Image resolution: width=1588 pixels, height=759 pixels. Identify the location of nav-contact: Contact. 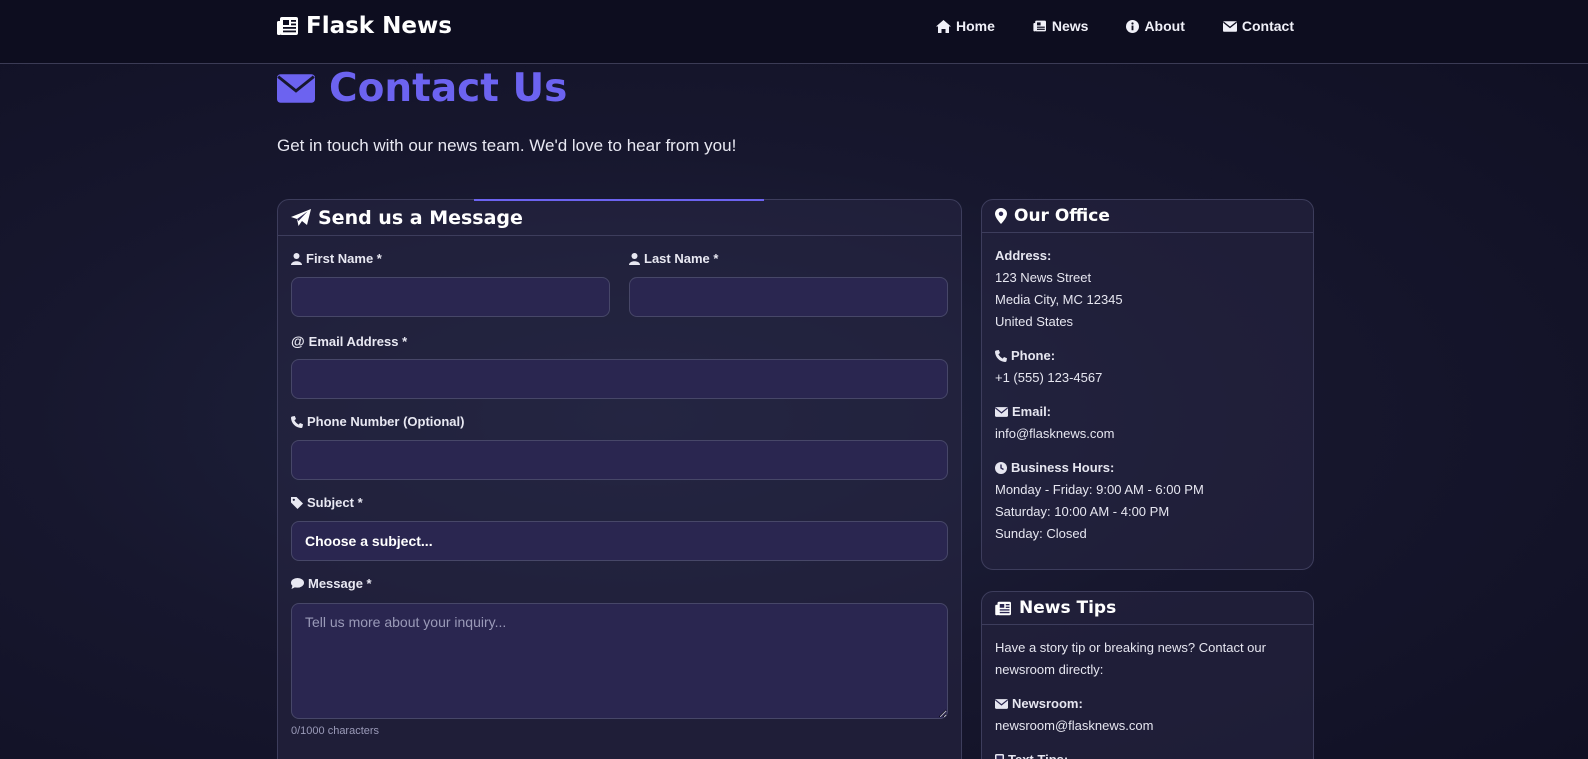
(1258, 26).